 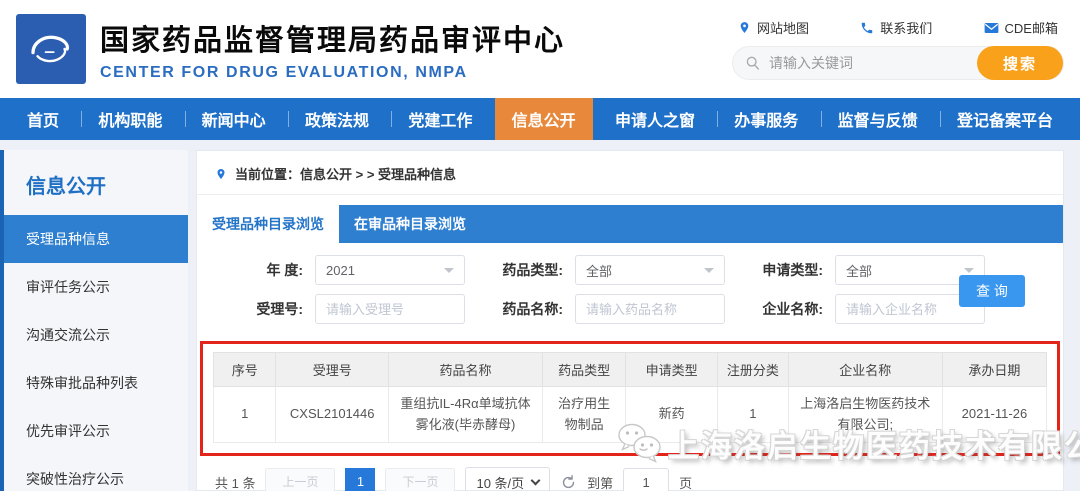 What do you see at coordinates (235, 483) in the screenshot?
I see `total-count: 共 1 条` at bounding box center [235, 483].